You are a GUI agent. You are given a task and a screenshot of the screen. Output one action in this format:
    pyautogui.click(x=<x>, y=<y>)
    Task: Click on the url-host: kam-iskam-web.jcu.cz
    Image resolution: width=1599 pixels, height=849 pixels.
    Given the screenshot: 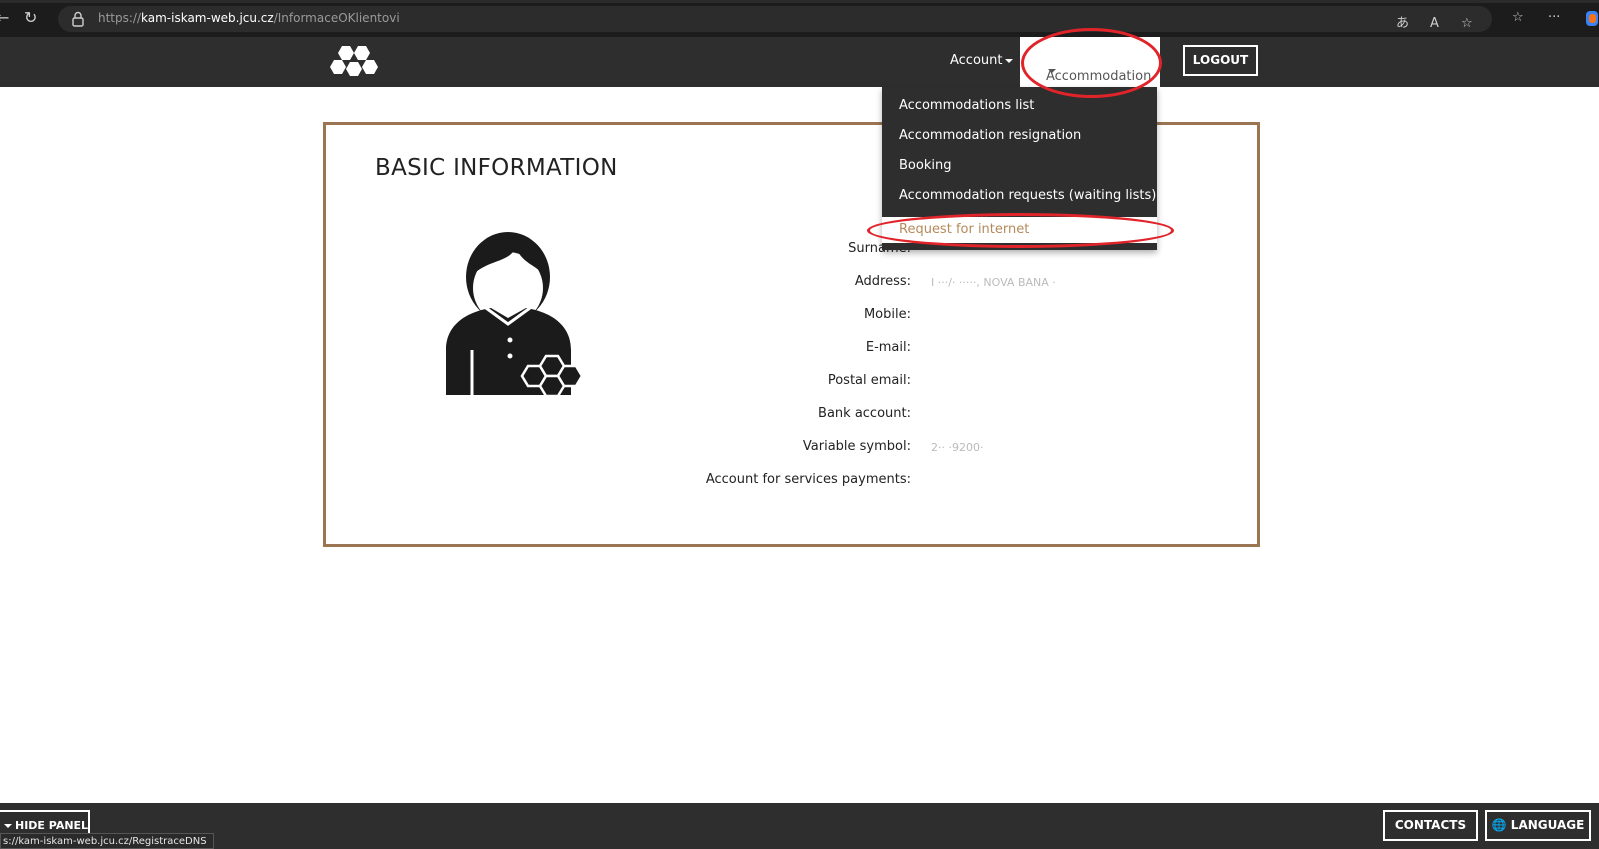 What is the action you would take?
    pyautogui.click(x=207, y=18)
    